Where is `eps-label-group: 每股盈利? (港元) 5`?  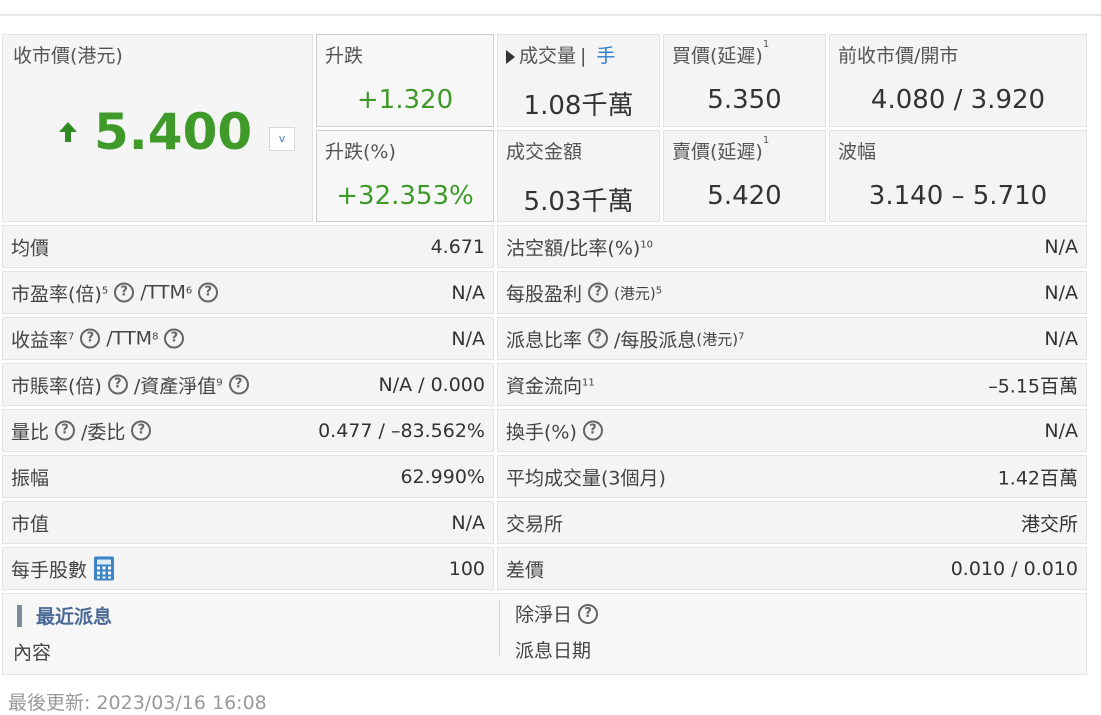
eps-label-group: 每股盈利? (港元) 5 is located at coordinates (584, 292).